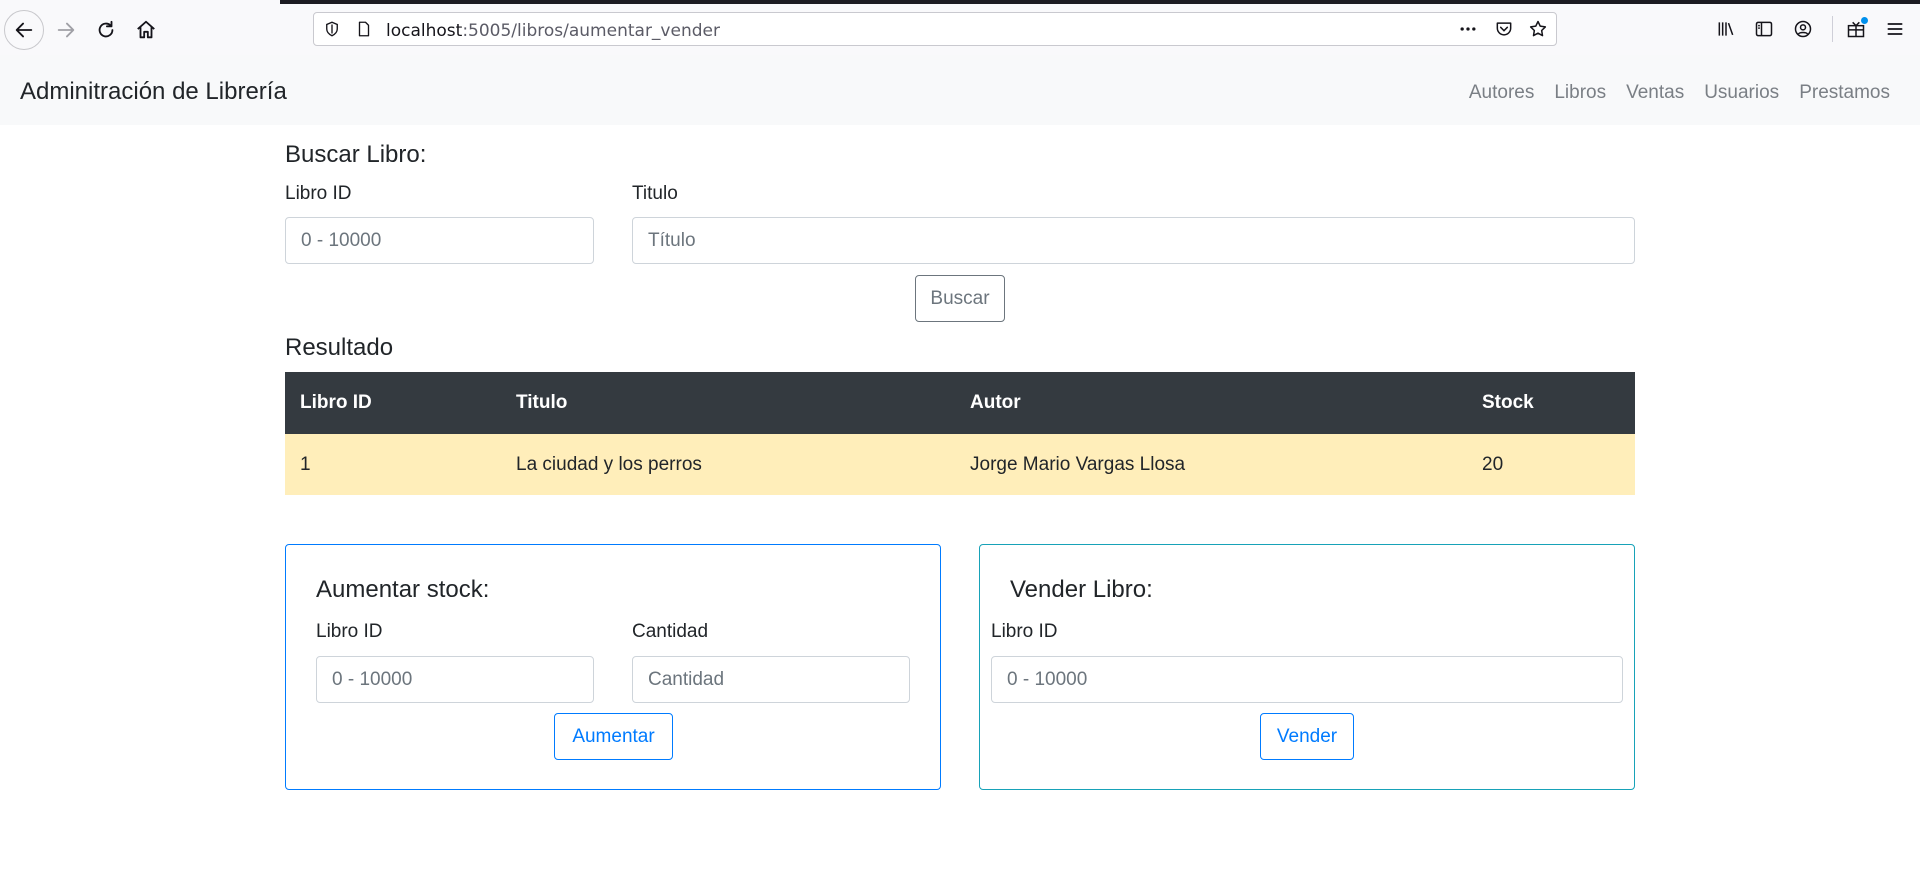 Image resolution: width=1920 pixels, height=887 pixels. What do you see at coordinates (146, 30) in the screenshot?
I see `home-icon` at bounding box center [146, 30].